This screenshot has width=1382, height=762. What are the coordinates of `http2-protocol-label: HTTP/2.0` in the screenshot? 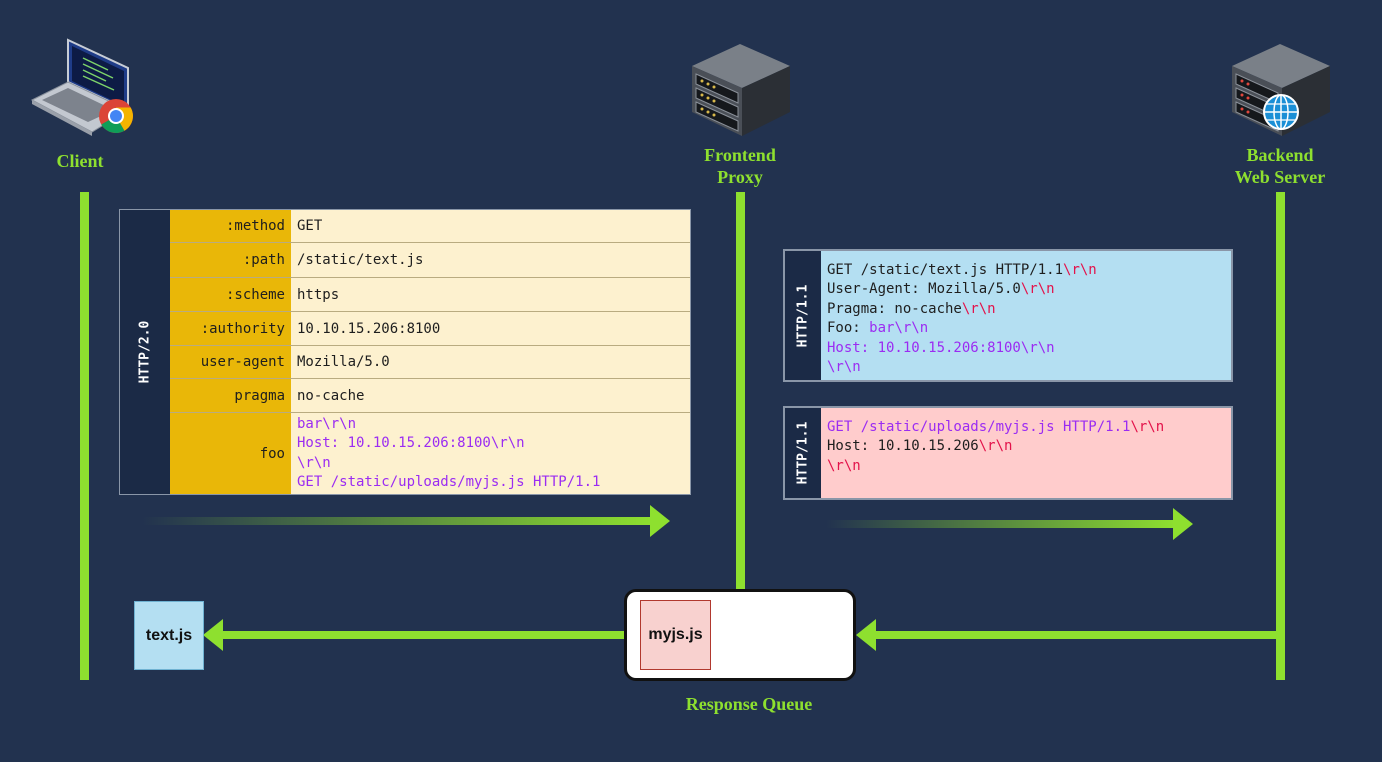 It's located at (145, 352).